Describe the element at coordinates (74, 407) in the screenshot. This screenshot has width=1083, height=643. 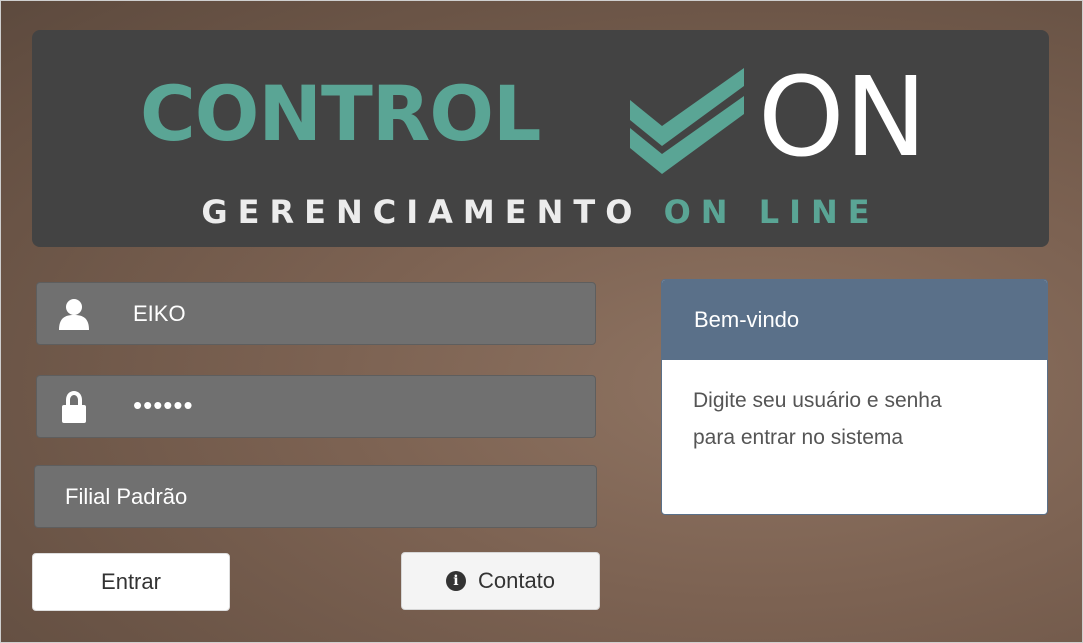
I see `lock-icon` at that location.